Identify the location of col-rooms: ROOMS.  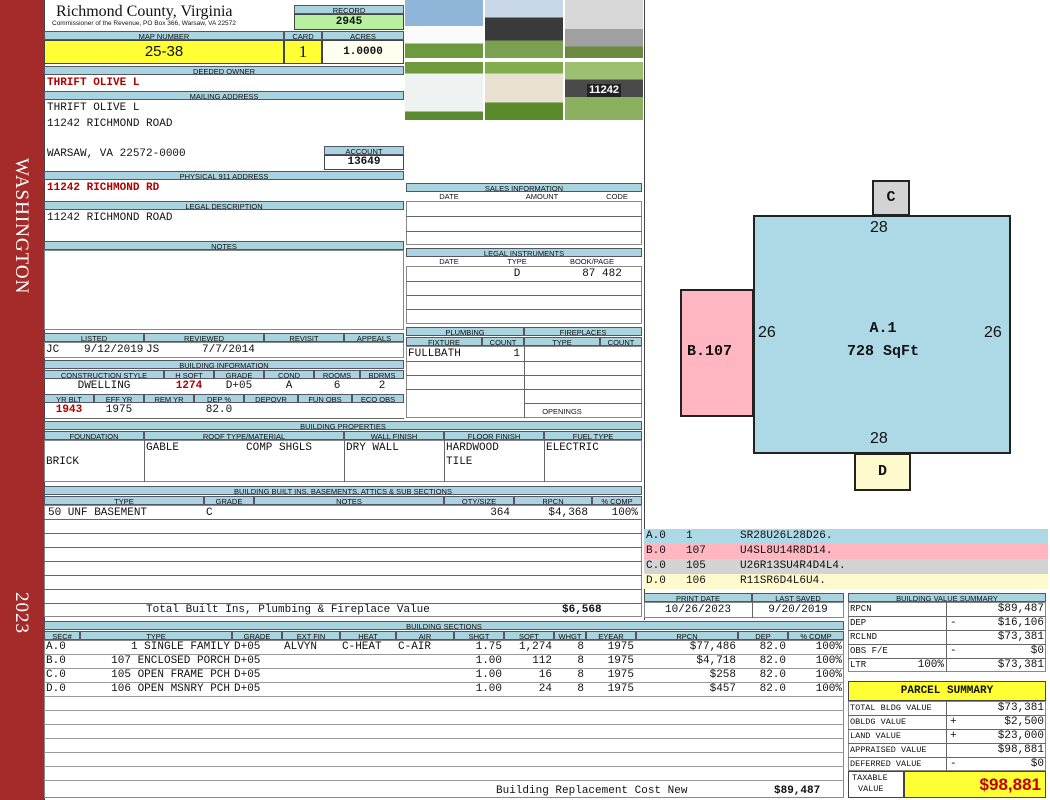
(337, 374).